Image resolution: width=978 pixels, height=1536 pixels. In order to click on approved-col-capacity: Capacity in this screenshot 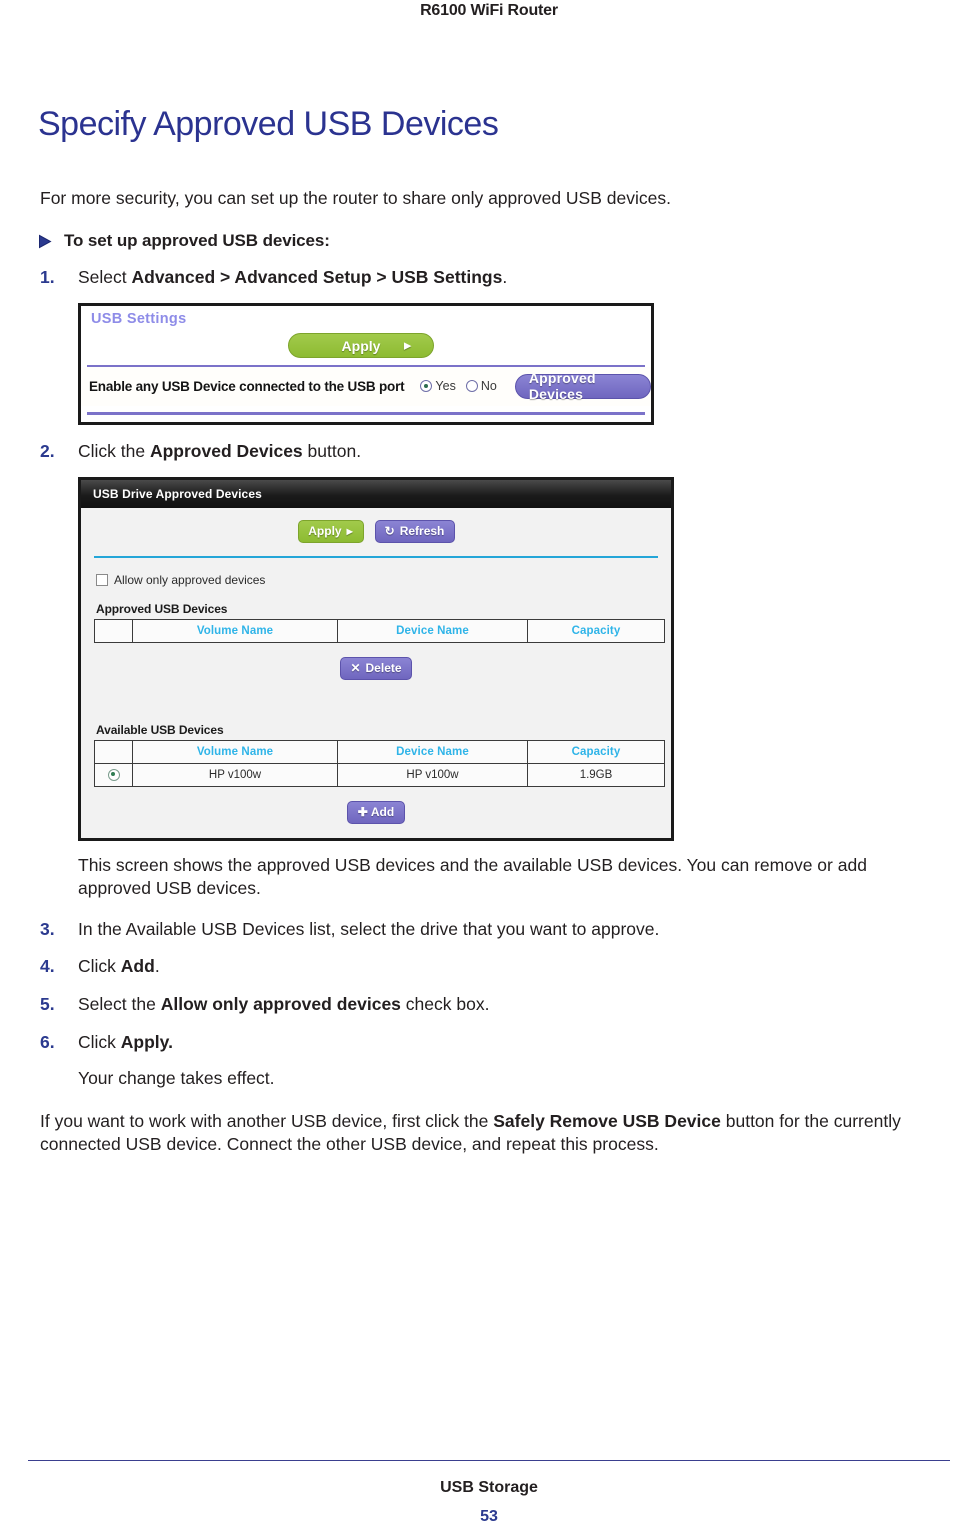, I will do `click(596, 630)`.